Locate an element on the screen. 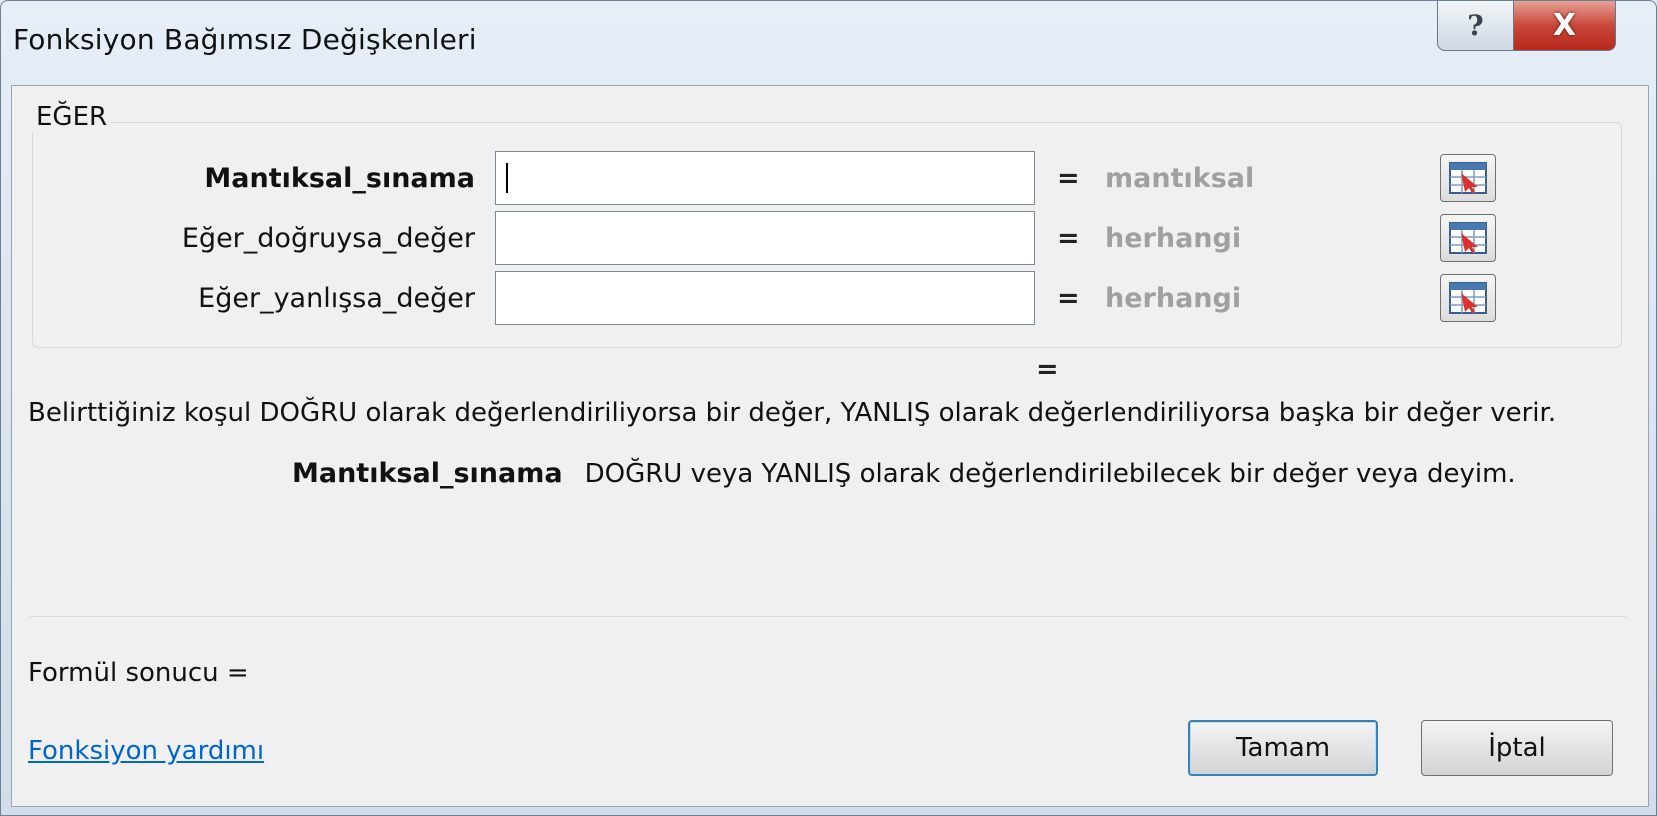 This screenshot has width=1657, height=816. logical-test-input is located at coordinates (995, 178).